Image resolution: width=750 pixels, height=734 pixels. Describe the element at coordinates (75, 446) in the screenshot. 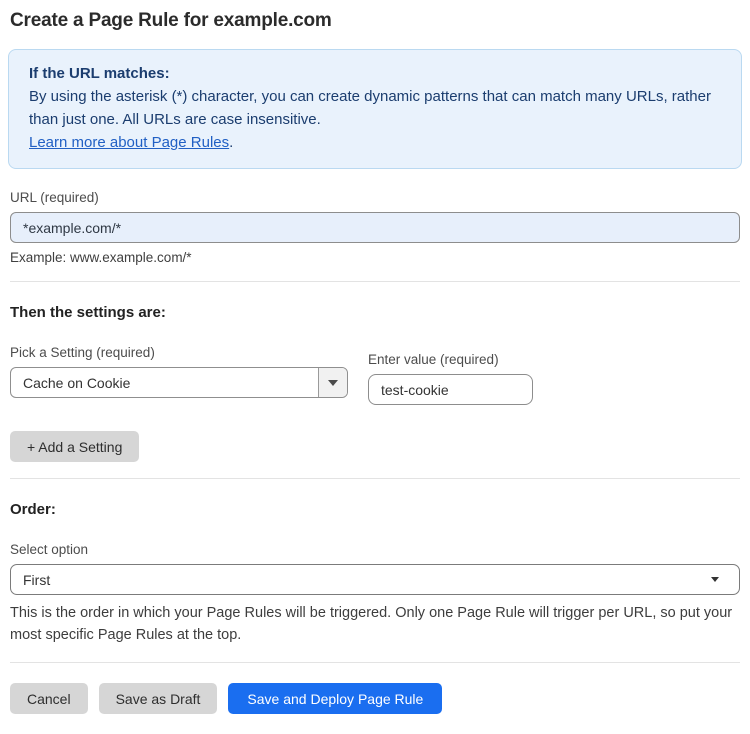

I see `add-setting-button: + Add a Setting` at that location.